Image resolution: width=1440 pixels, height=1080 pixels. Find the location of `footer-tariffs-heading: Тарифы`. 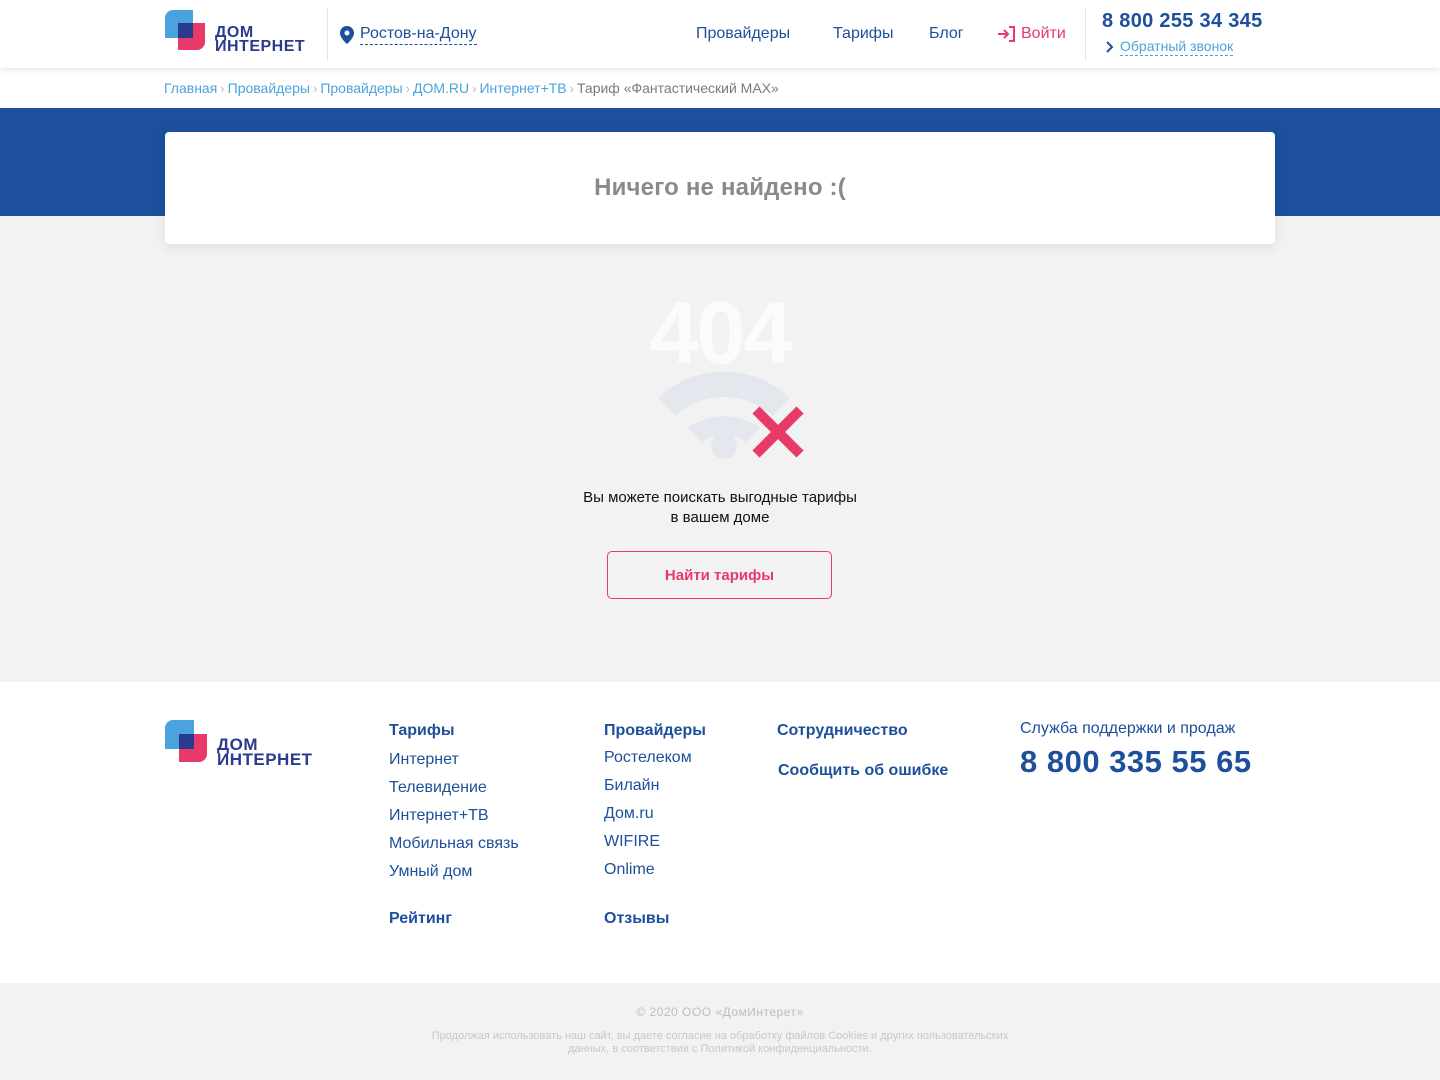

footer-tariffs-heading: Тарифы is located at coordinates (422, 730).